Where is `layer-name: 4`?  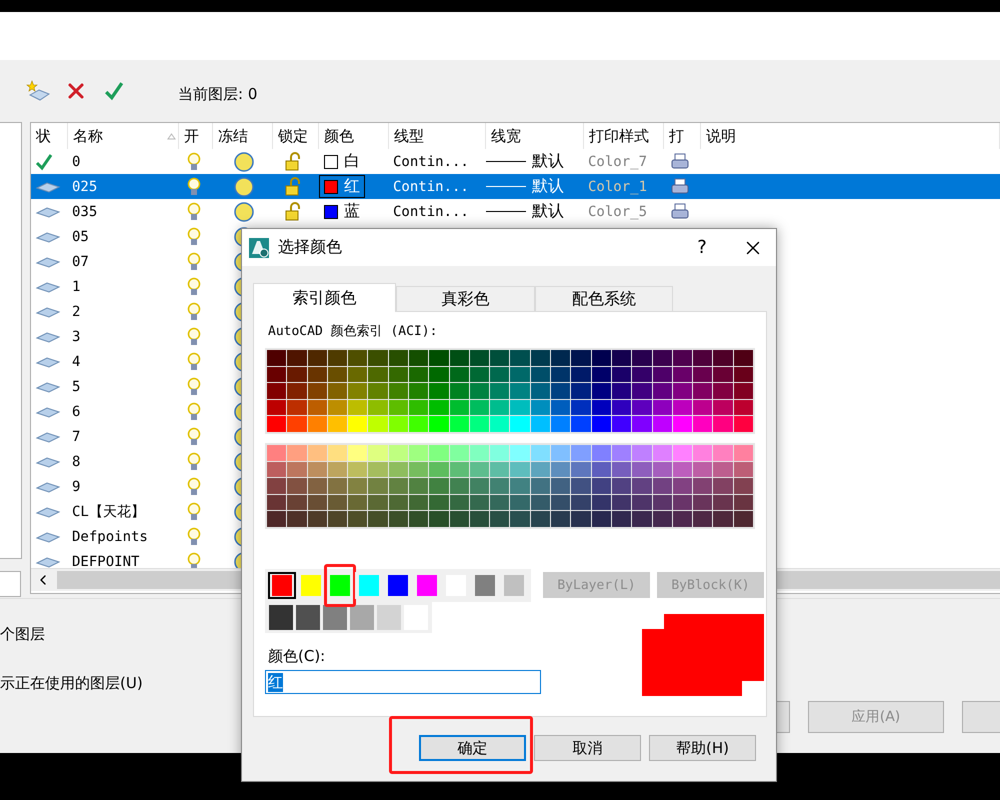
layer-name: 4 is located at coordinates (76, 362).